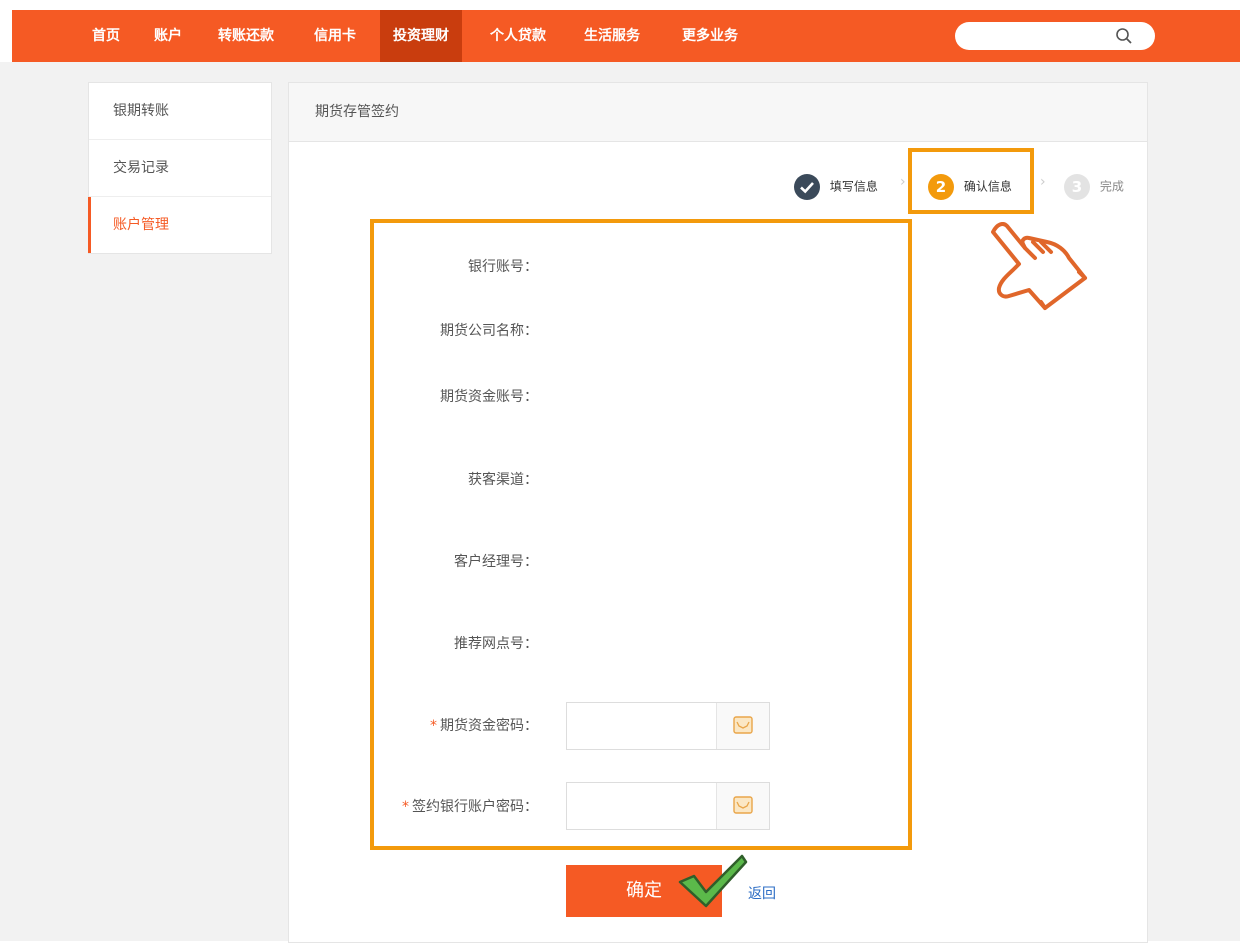  Describe the element at coordinates (168, 36) in the screenshot. I see `nav-item-account: 账户` at that location.